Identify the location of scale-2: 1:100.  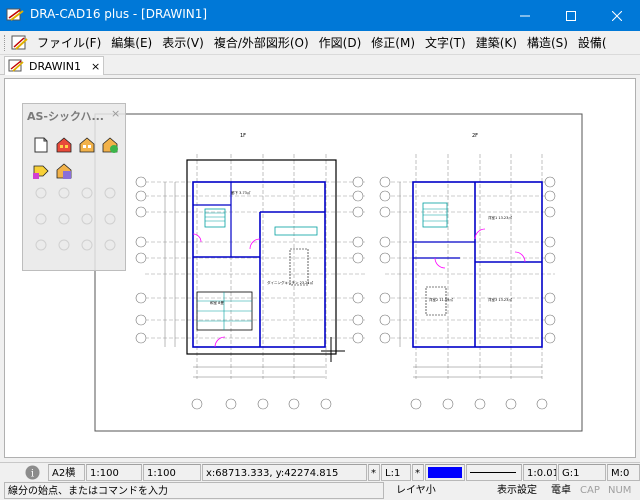
(172, 472).